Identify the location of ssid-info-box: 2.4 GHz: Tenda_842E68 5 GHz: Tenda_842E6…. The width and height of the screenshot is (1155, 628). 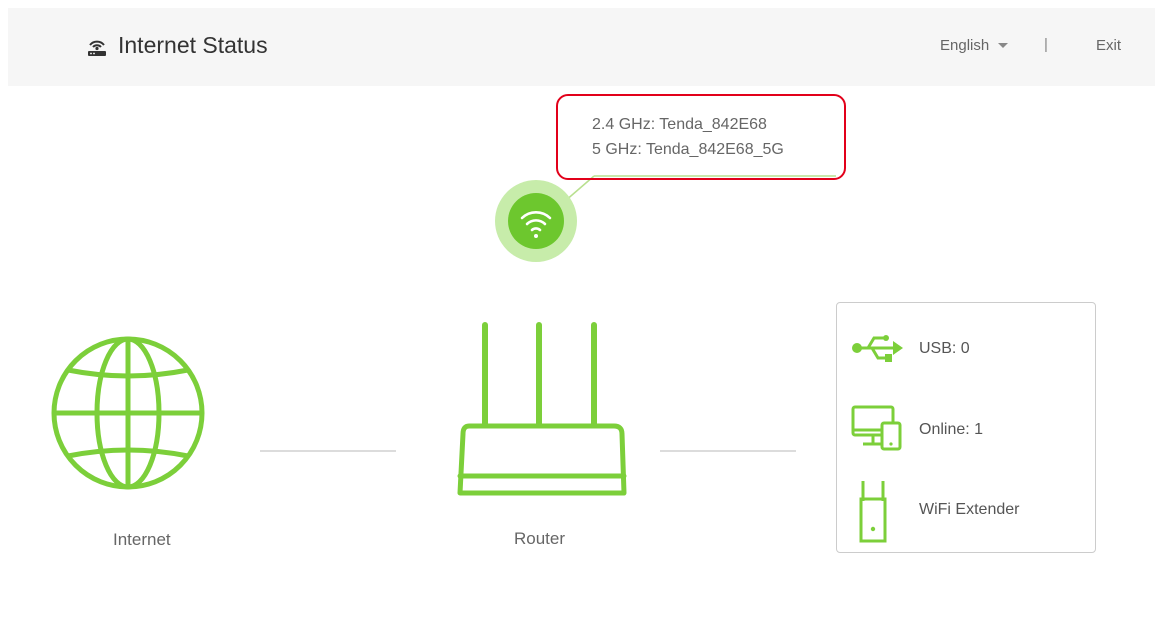
(701, 137).